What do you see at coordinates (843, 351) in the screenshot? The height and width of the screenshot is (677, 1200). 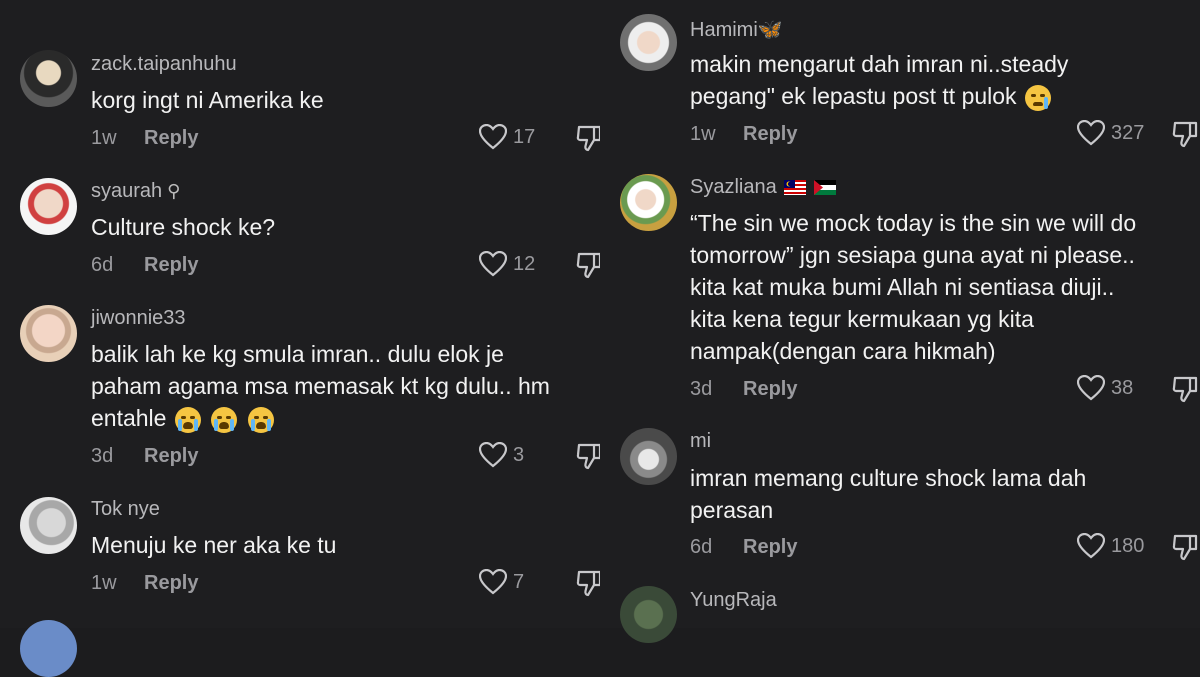 I see `comment-text-line: nampak(dengan cara hikmah)` at bounding box center [843, 351].